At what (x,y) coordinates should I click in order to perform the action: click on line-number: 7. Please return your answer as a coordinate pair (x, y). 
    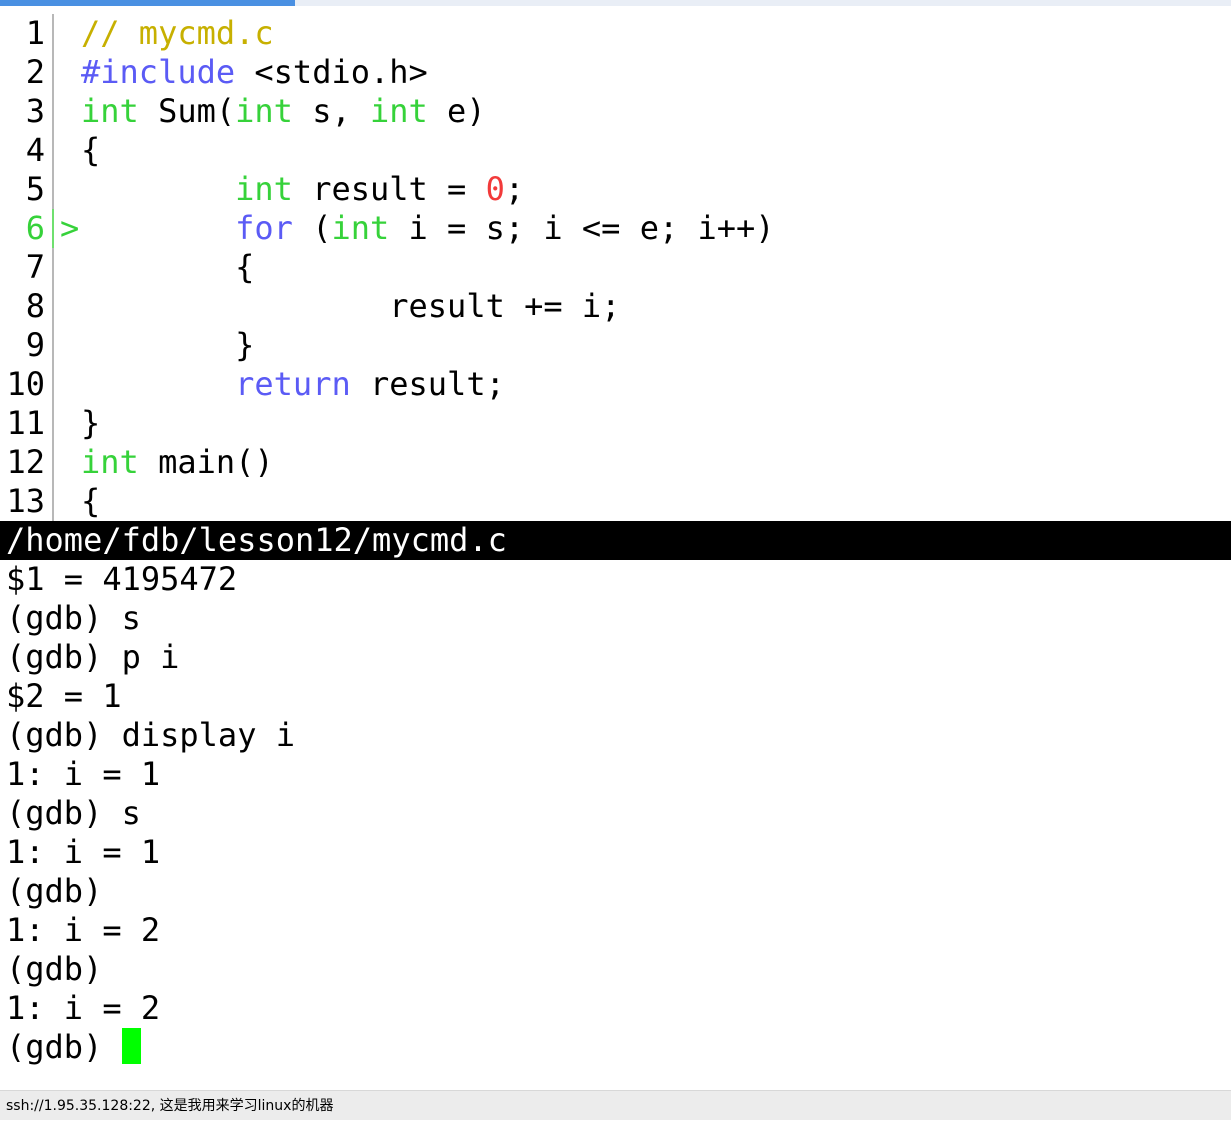
    Looking at the image, I should click on (35, 267).